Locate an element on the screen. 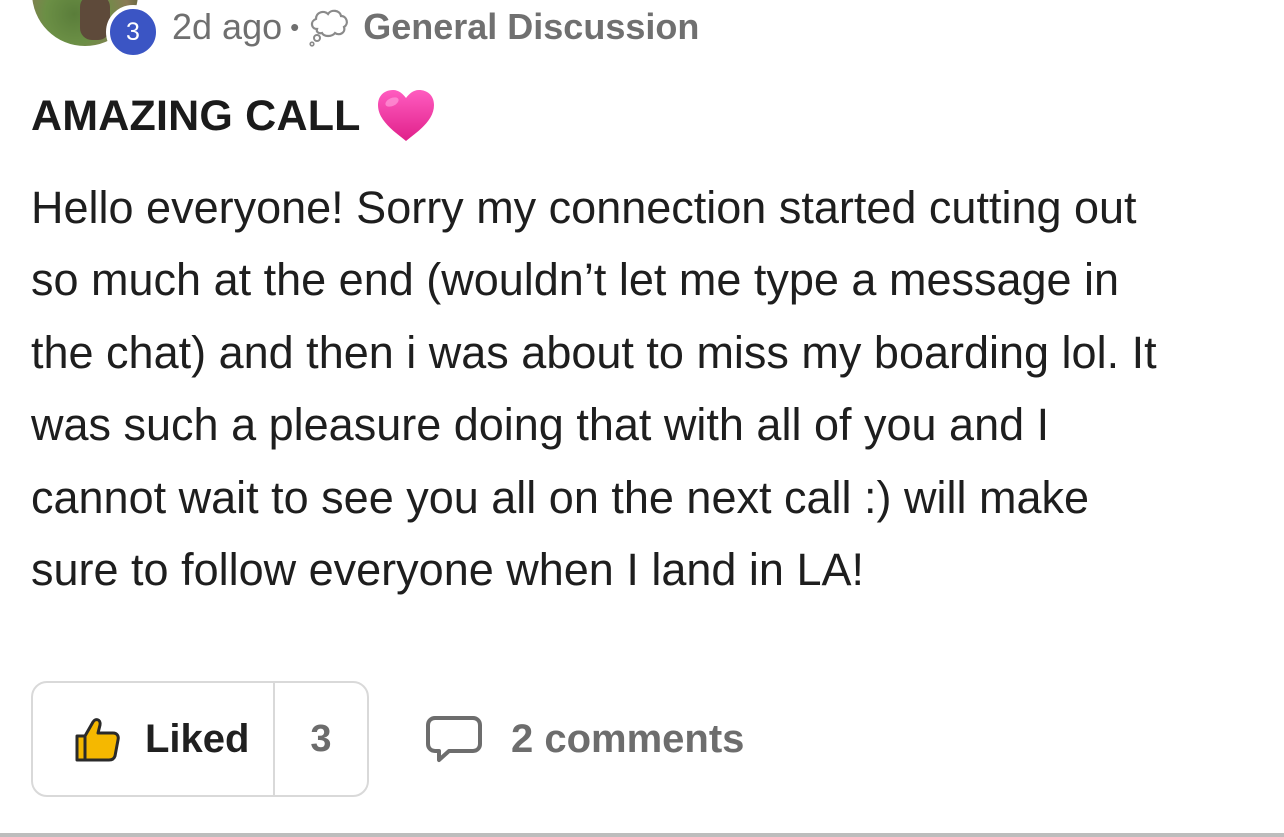  like-button: Liked is located at coordinates (154, 739).